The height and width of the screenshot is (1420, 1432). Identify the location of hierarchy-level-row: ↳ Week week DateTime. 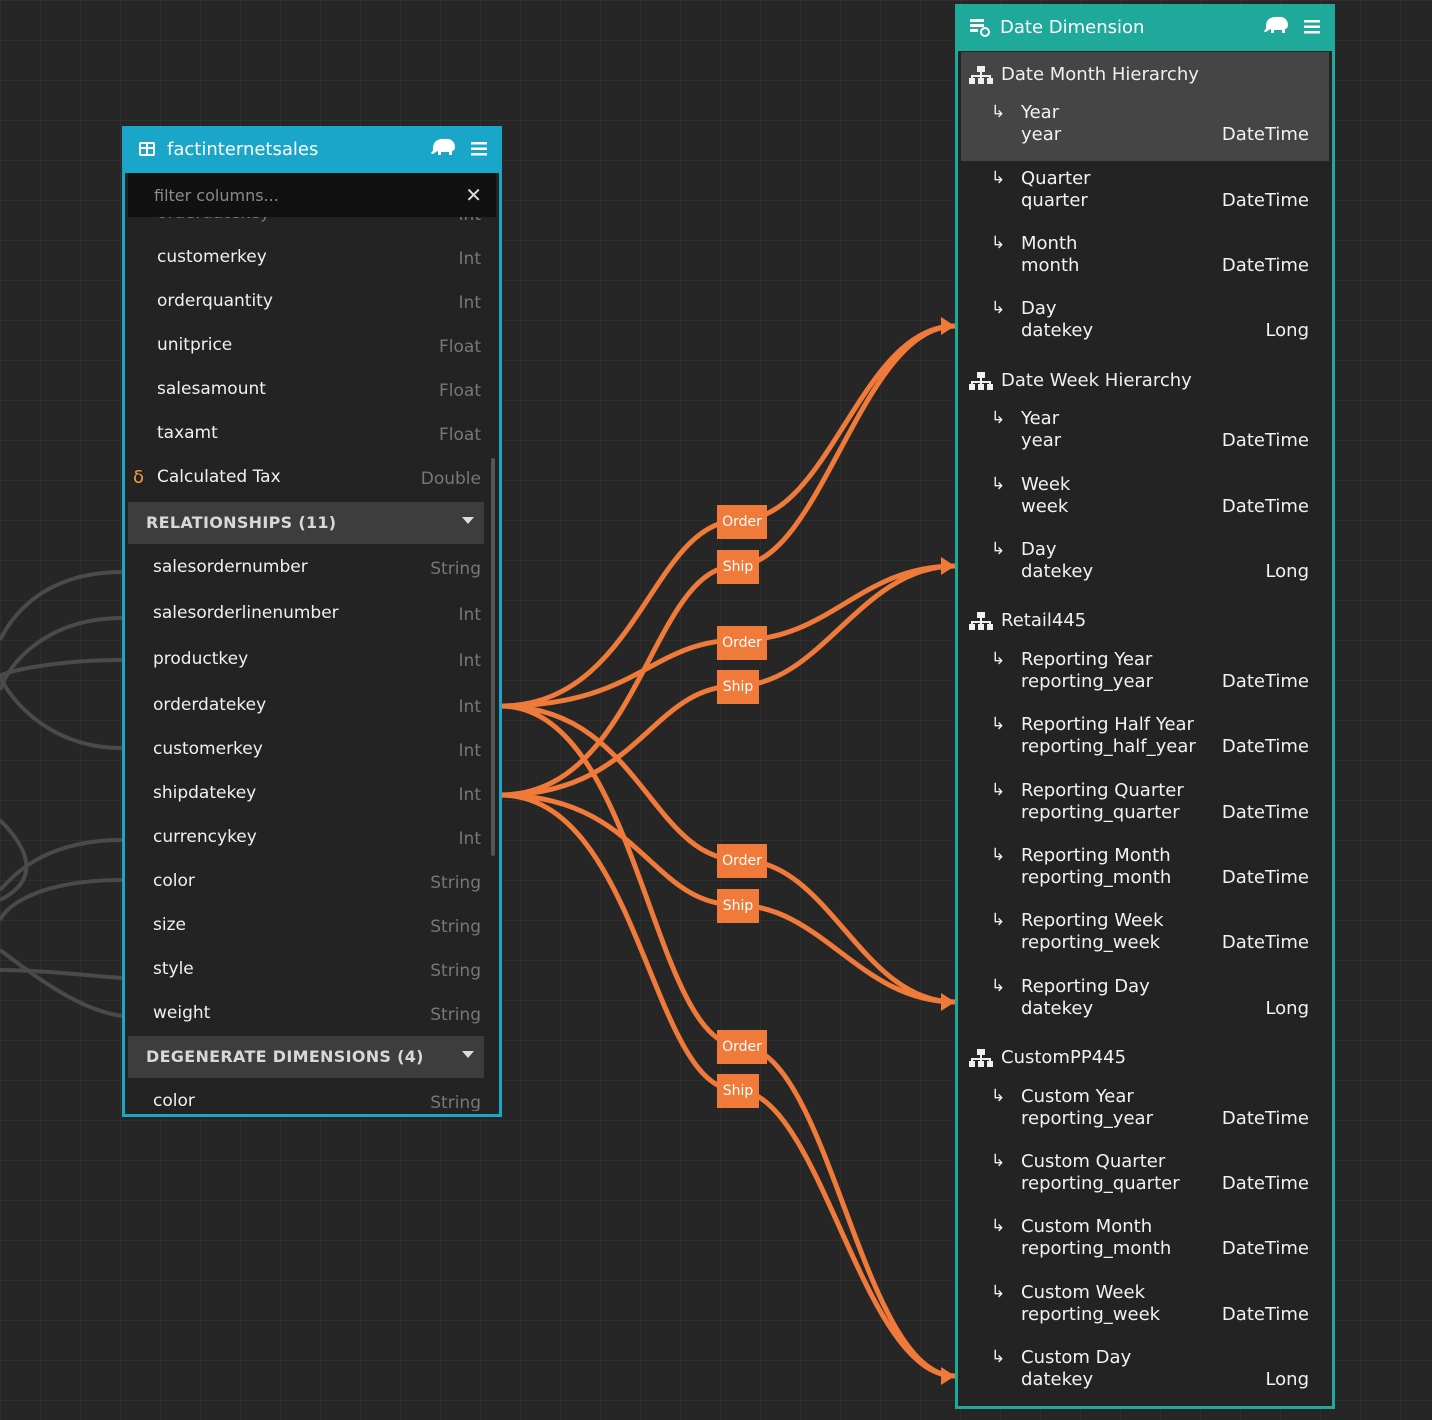
(1145, 500).